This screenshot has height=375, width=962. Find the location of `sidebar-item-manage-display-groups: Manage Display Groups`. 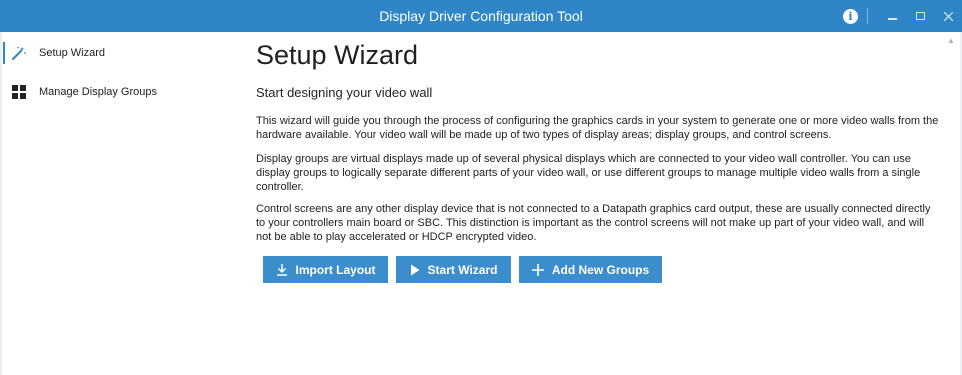

sidebar-item-manage-display-groups: Manage Display Groups is located at coordinates (84, 92).